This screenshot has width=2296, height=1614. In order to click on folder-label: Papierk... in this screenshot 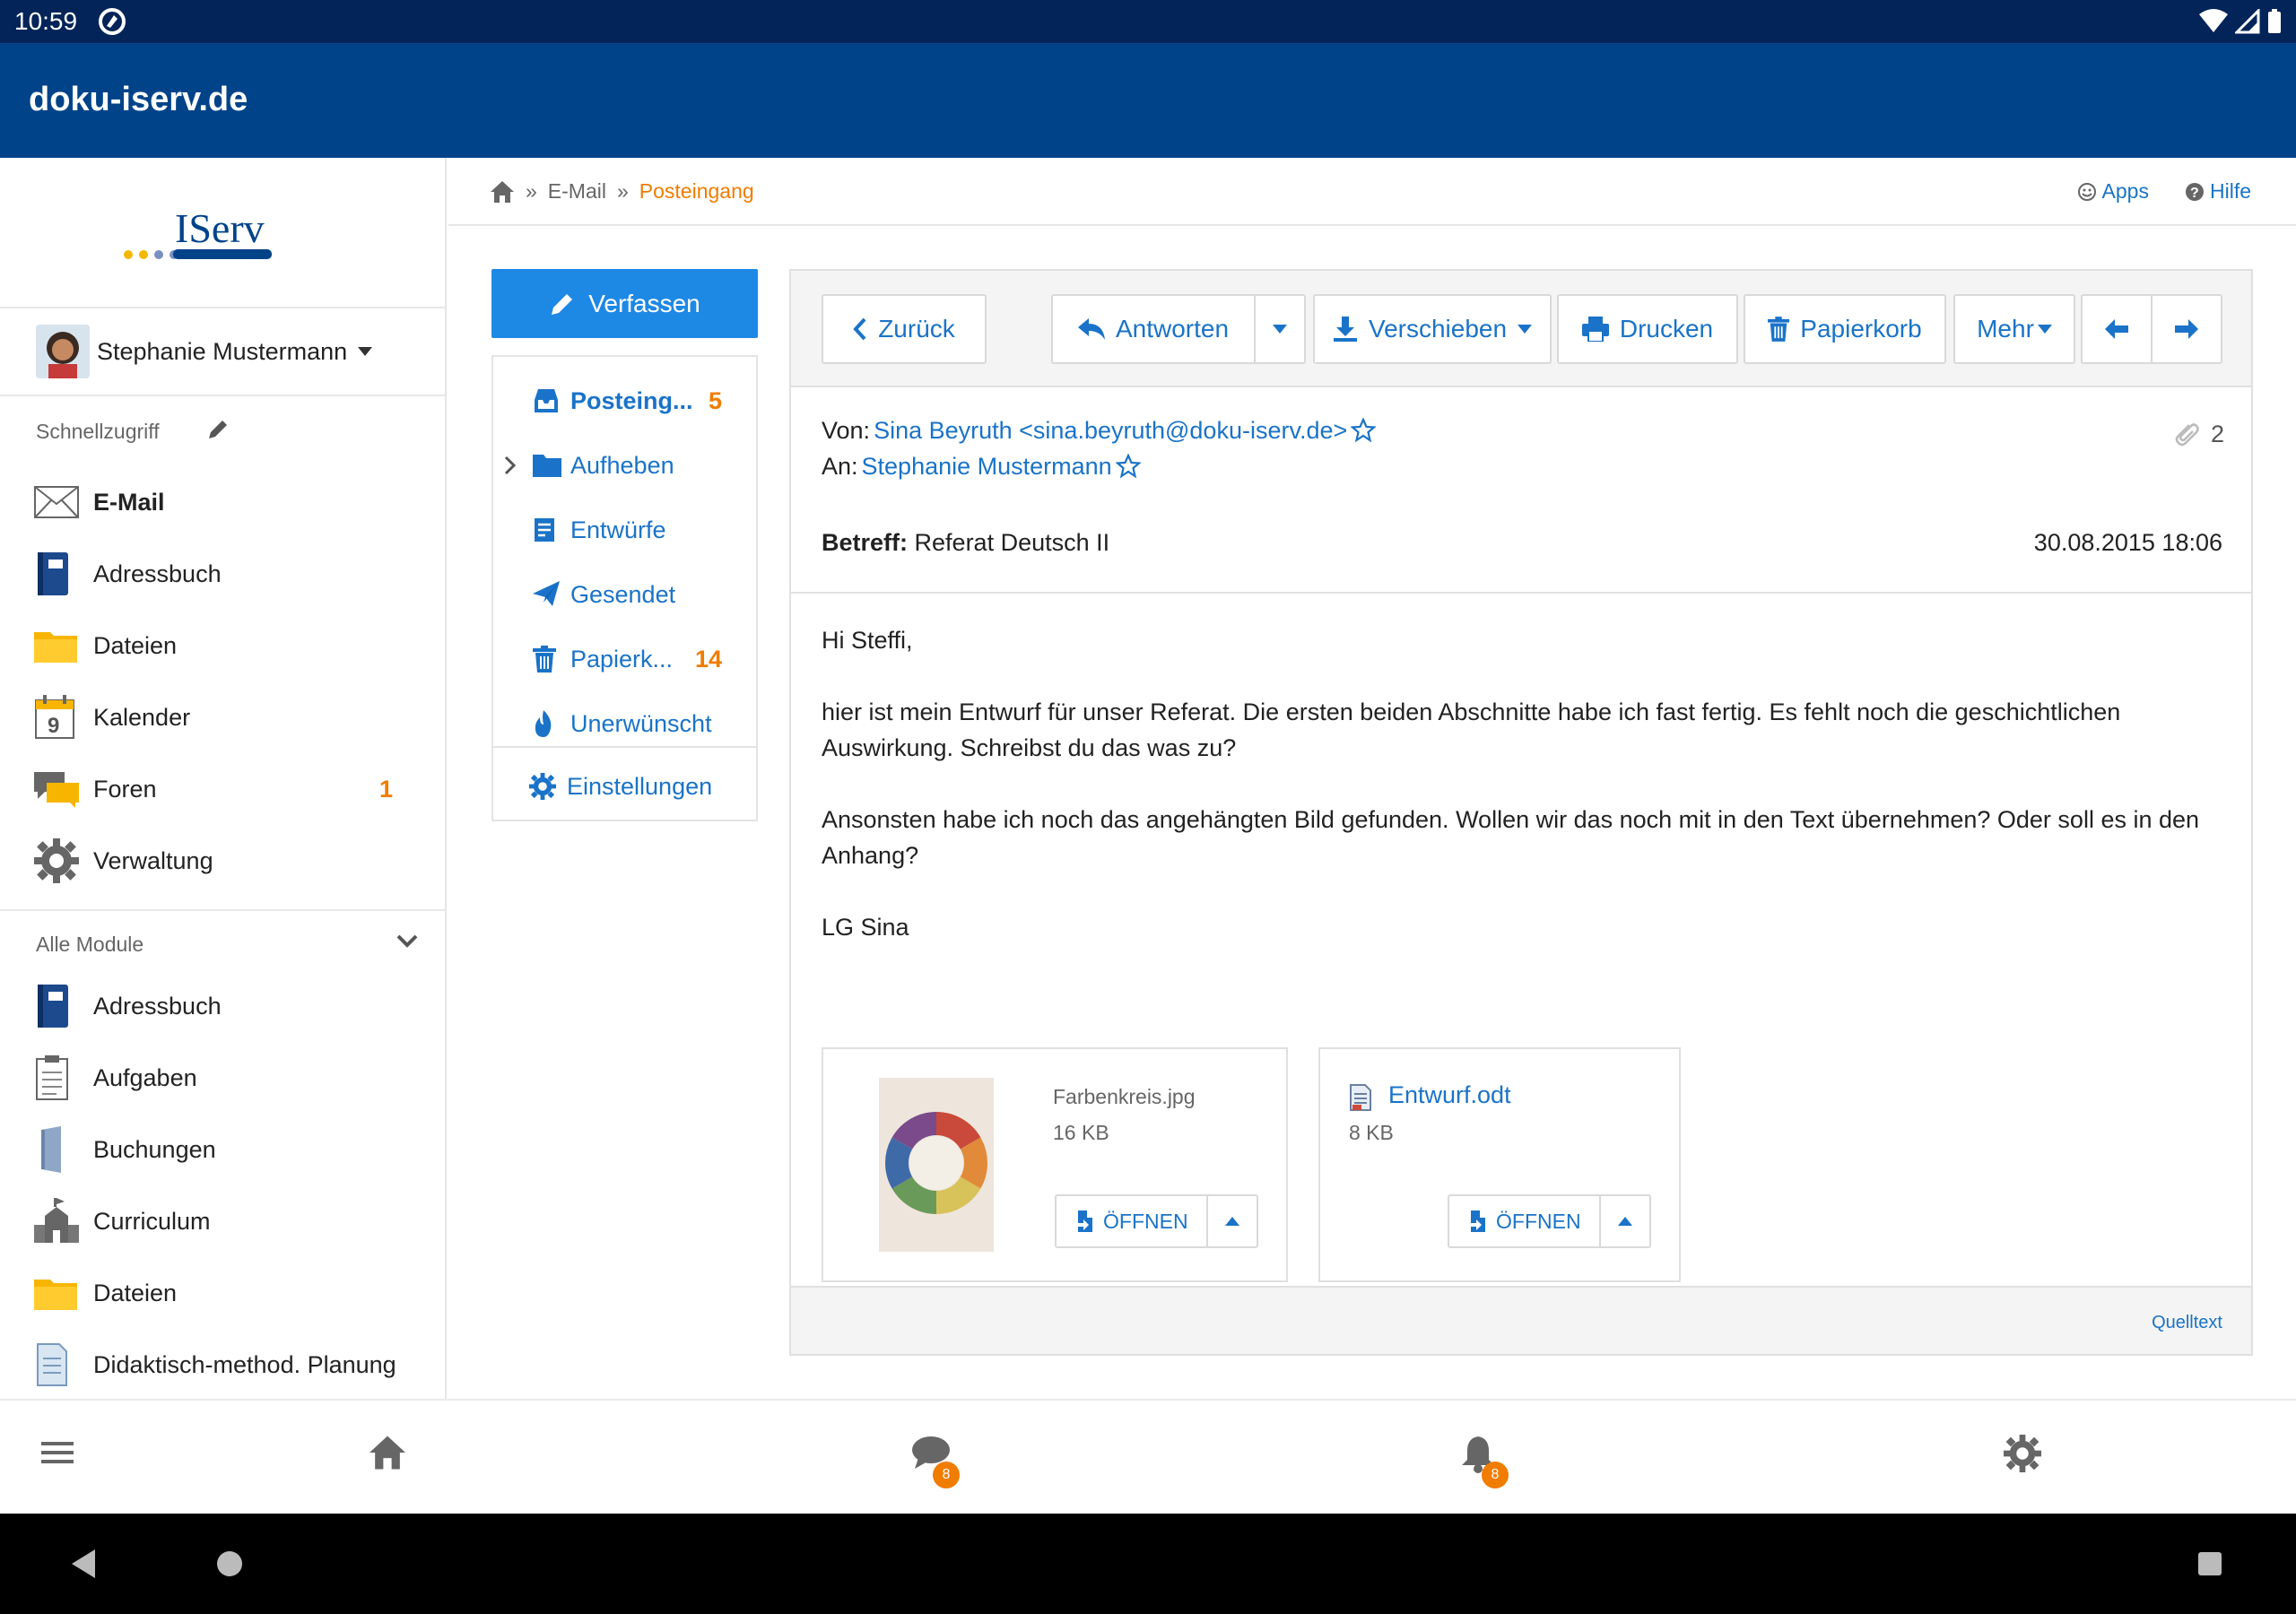, I will do `click(622, 659)`.